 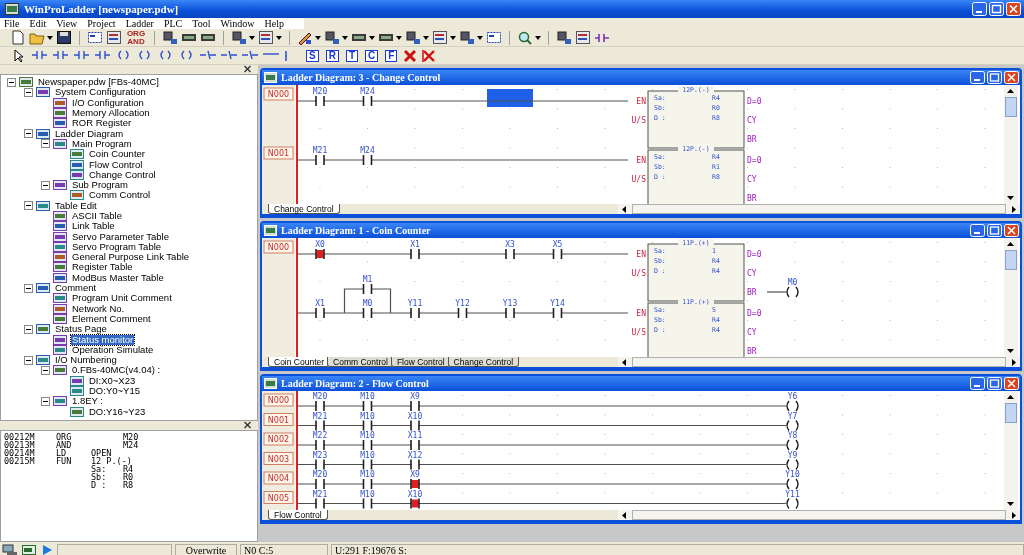 I want to click on menu-item: Window, so click(x=240, y=23).